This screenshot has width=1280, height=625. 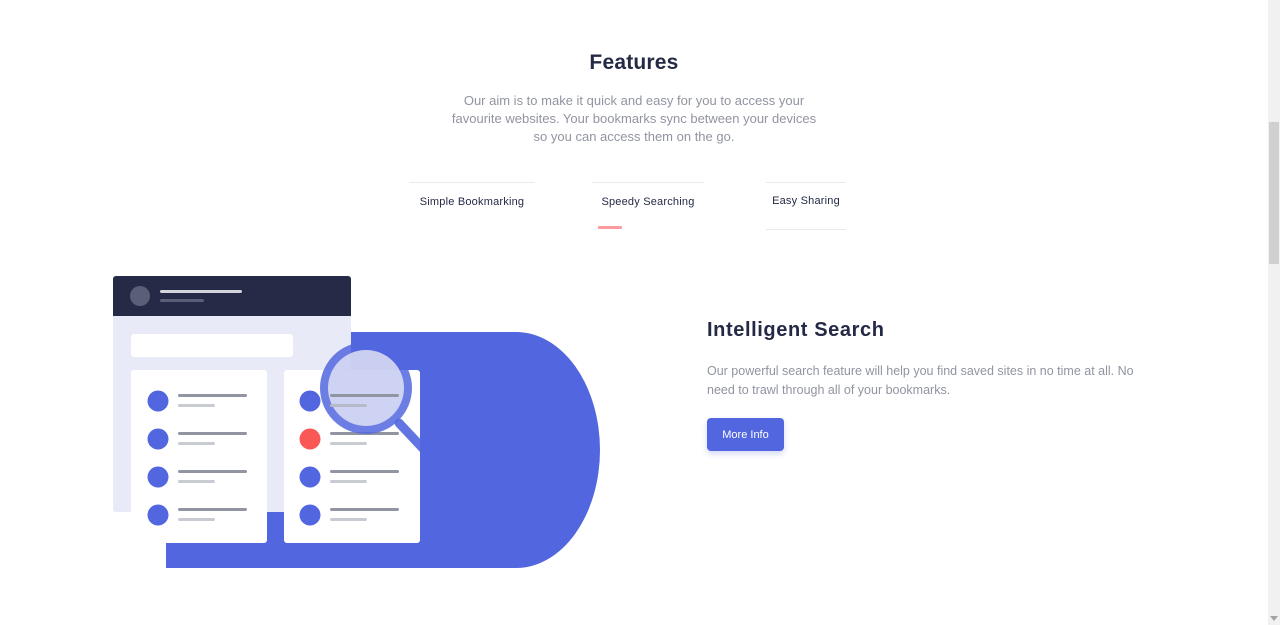 I want to click on feature-title: Intelligent Search, so click(x=796, y=330).